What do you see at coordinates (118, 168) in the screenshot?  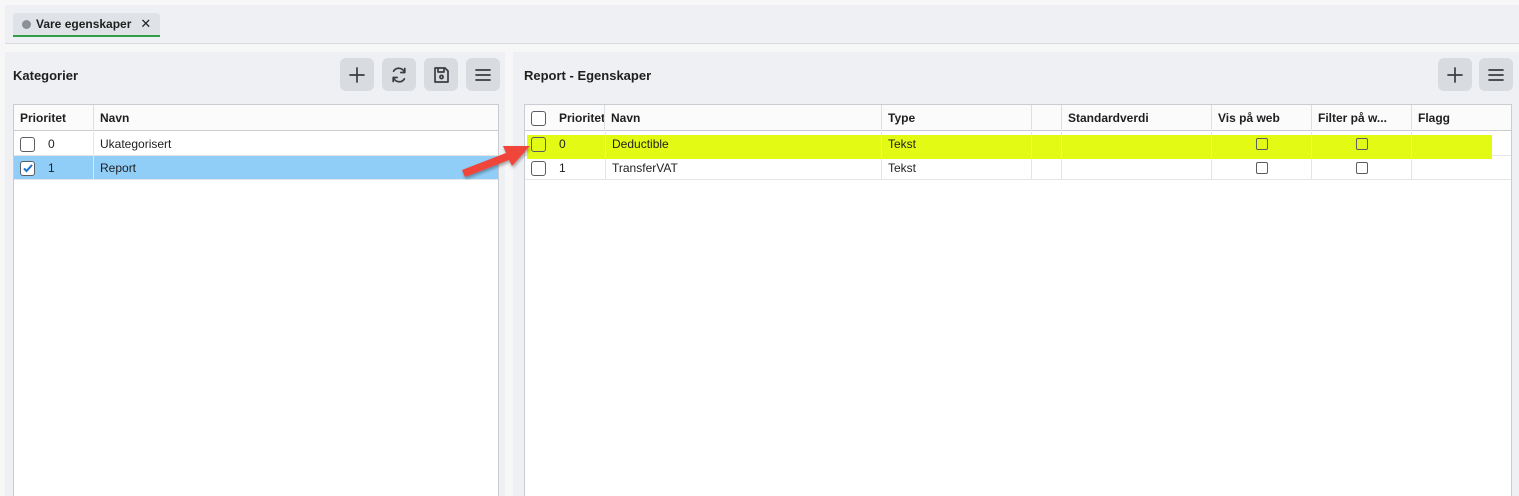 I see `navn-cell: Report` at bounding box center [118, 168].